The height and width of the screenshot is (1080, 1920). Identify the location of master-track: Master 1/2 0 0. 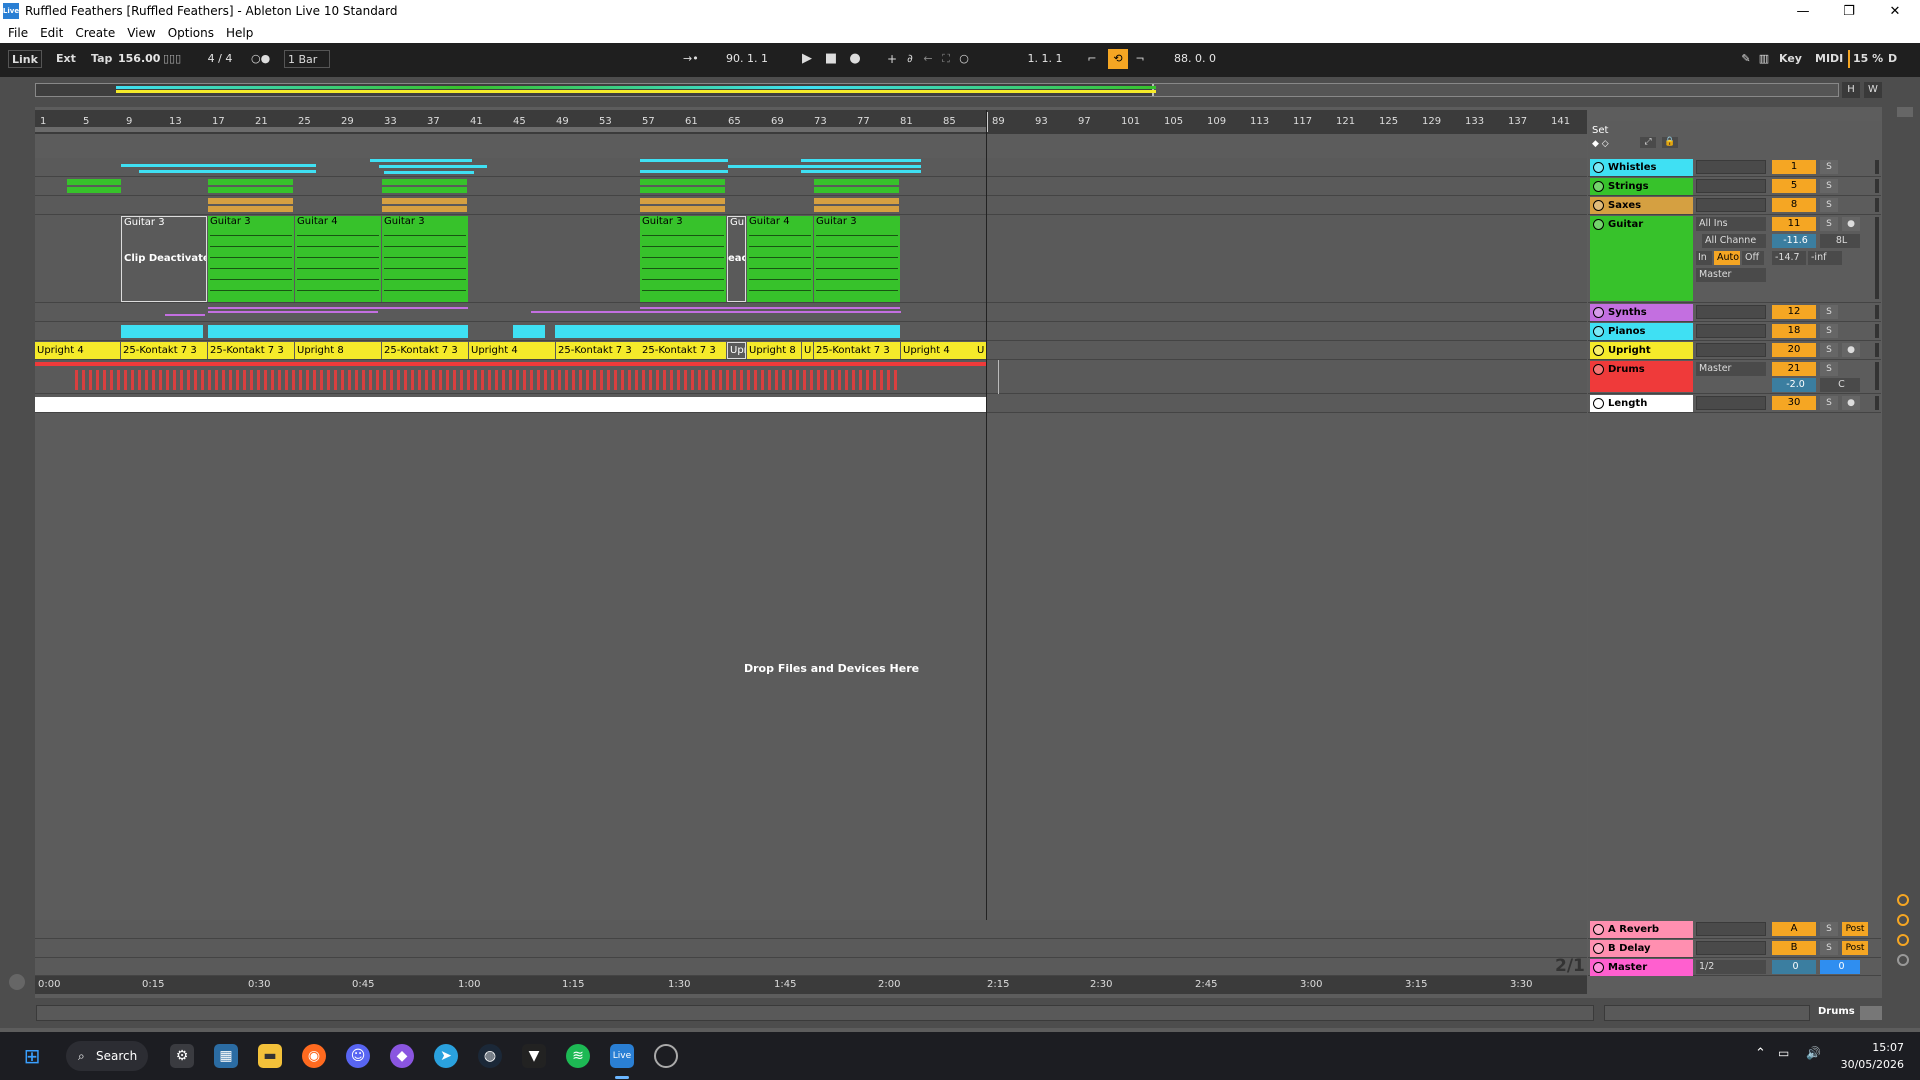
(1734, 967).